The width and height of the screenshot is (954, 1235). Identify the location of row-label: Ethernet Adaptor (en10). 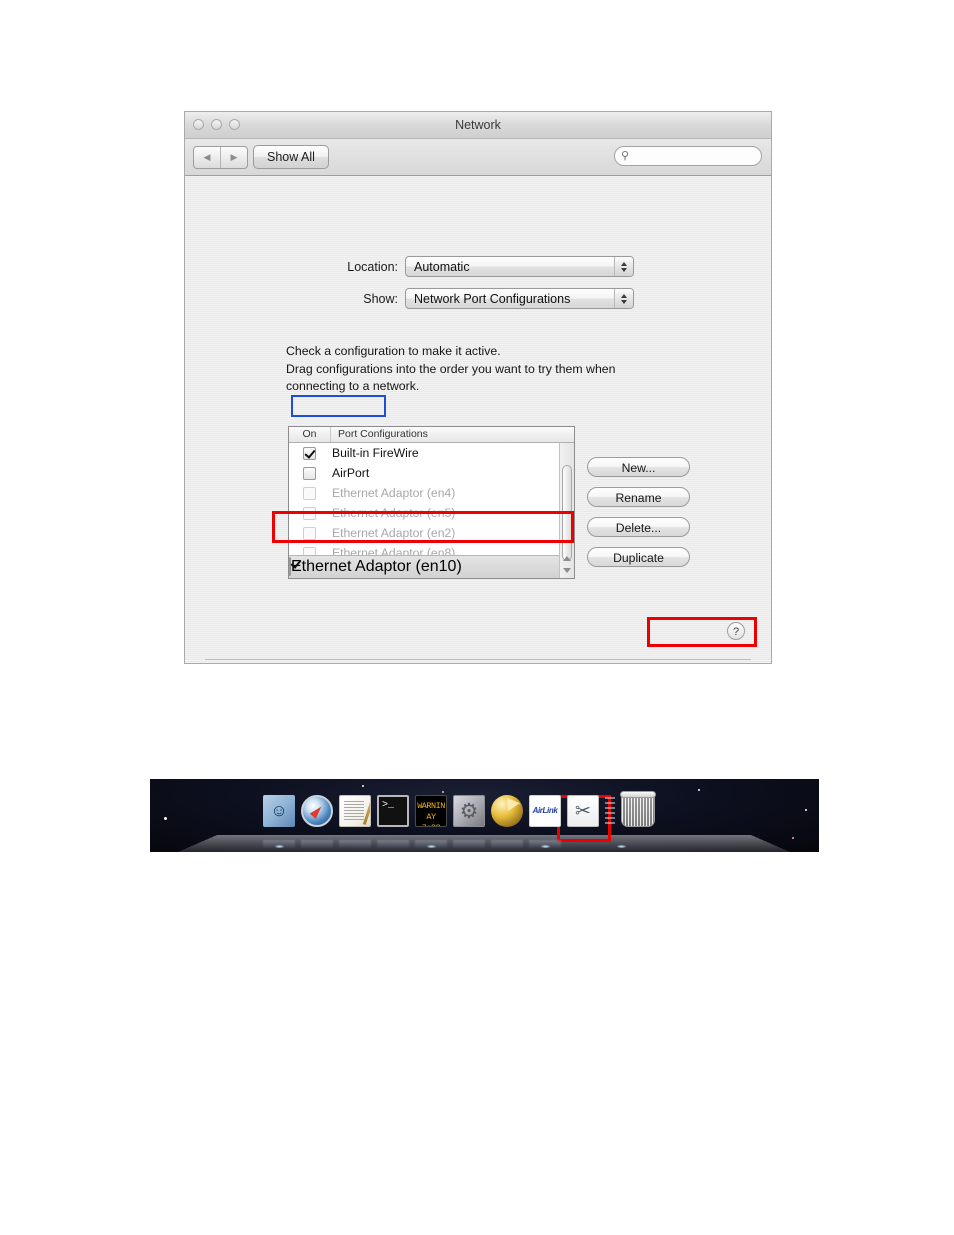
(376, 566).